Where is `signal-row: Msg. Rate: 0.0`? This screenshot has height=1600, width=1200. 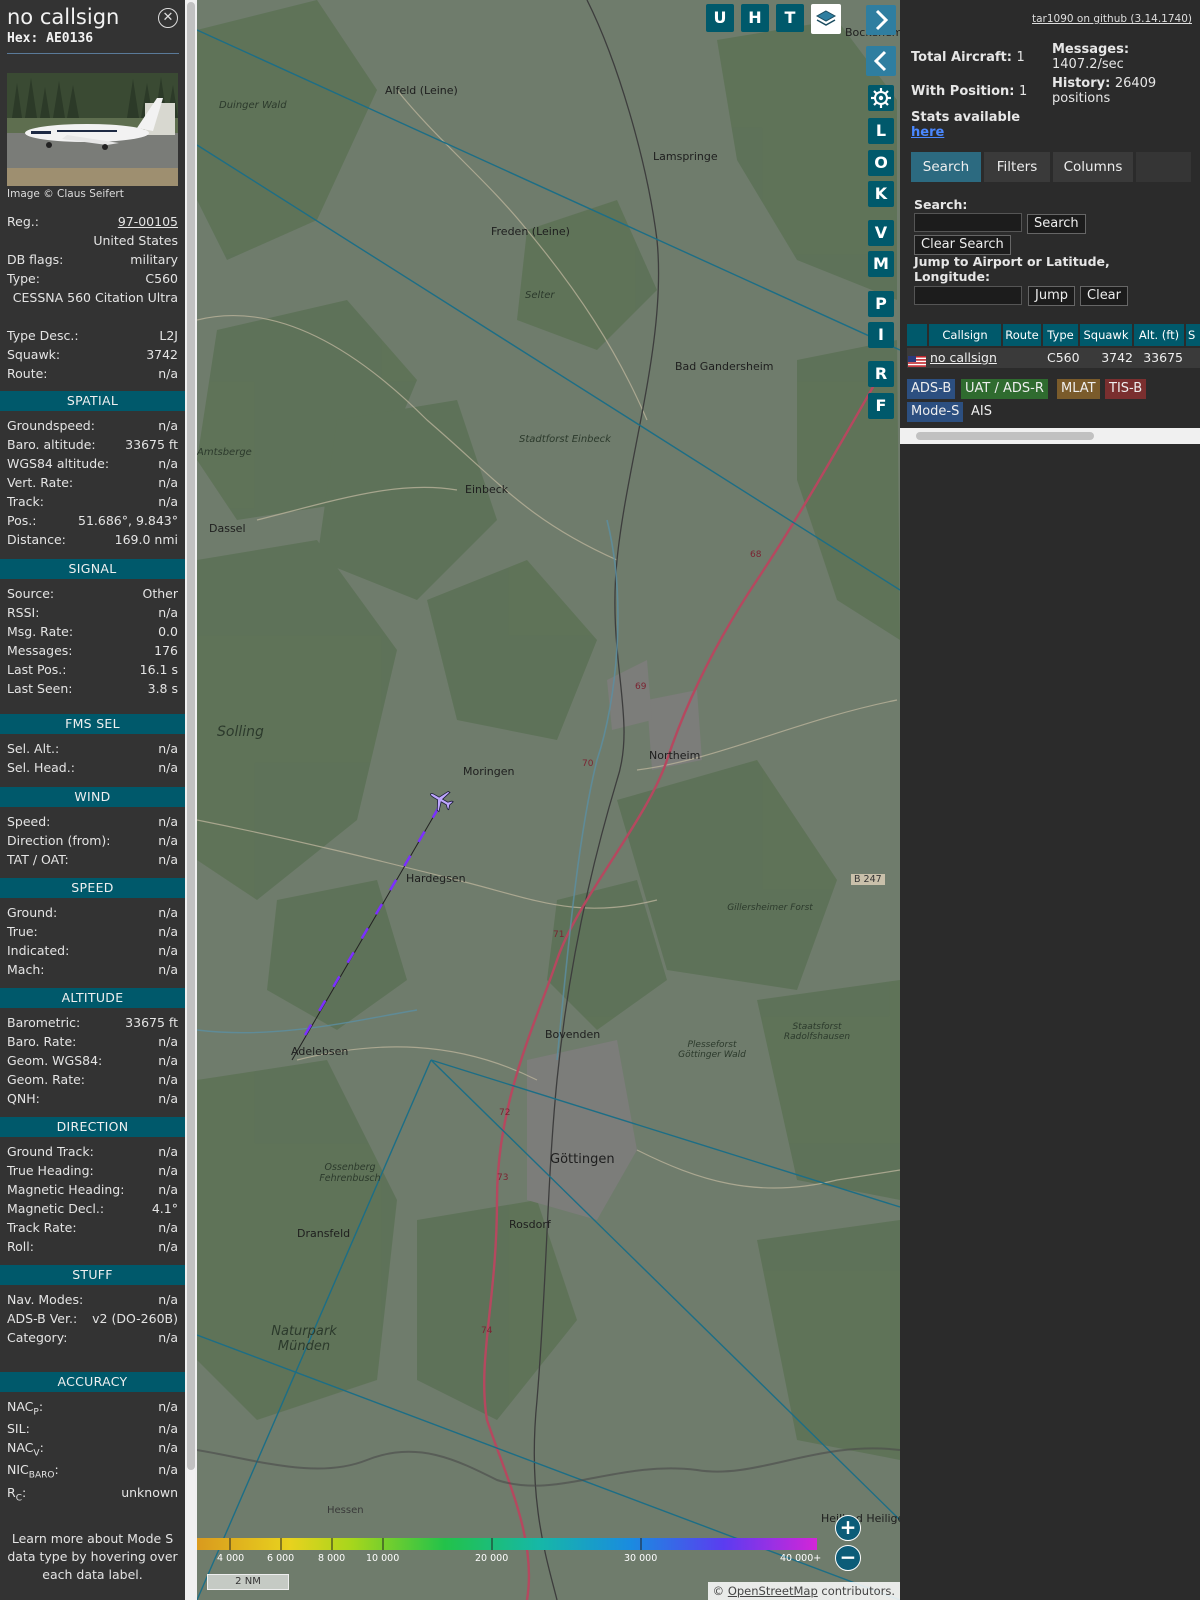 signal-row: Msg. Rate: 0.0 is located at coordinates (92, 633).